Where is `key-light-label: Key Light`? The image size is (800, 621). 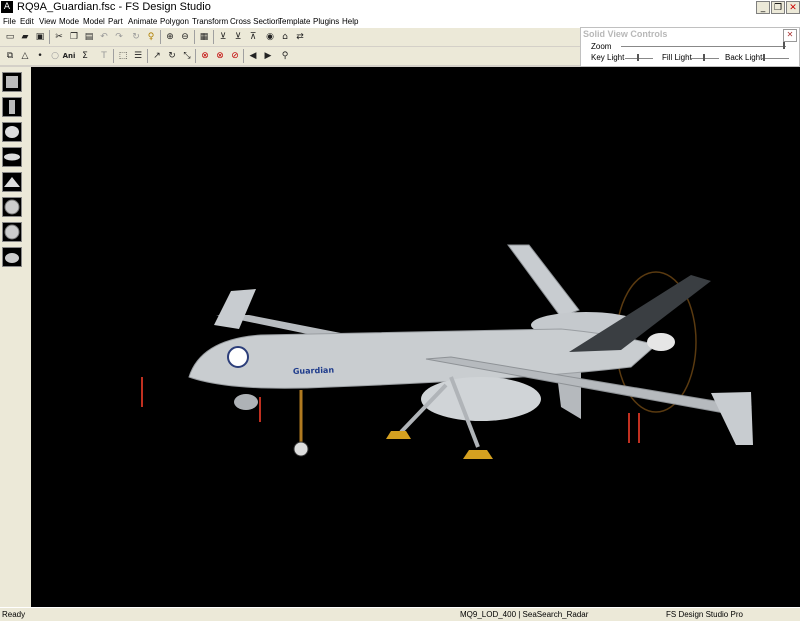
key-light-label: Key Light is located at coordinates (608, 57).